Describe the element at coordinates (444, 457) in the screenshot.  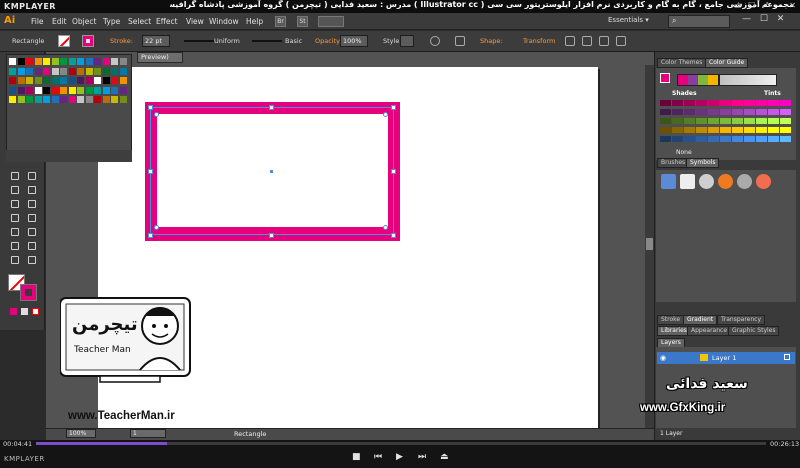
I see `eject-icon: ⏏` at that location.